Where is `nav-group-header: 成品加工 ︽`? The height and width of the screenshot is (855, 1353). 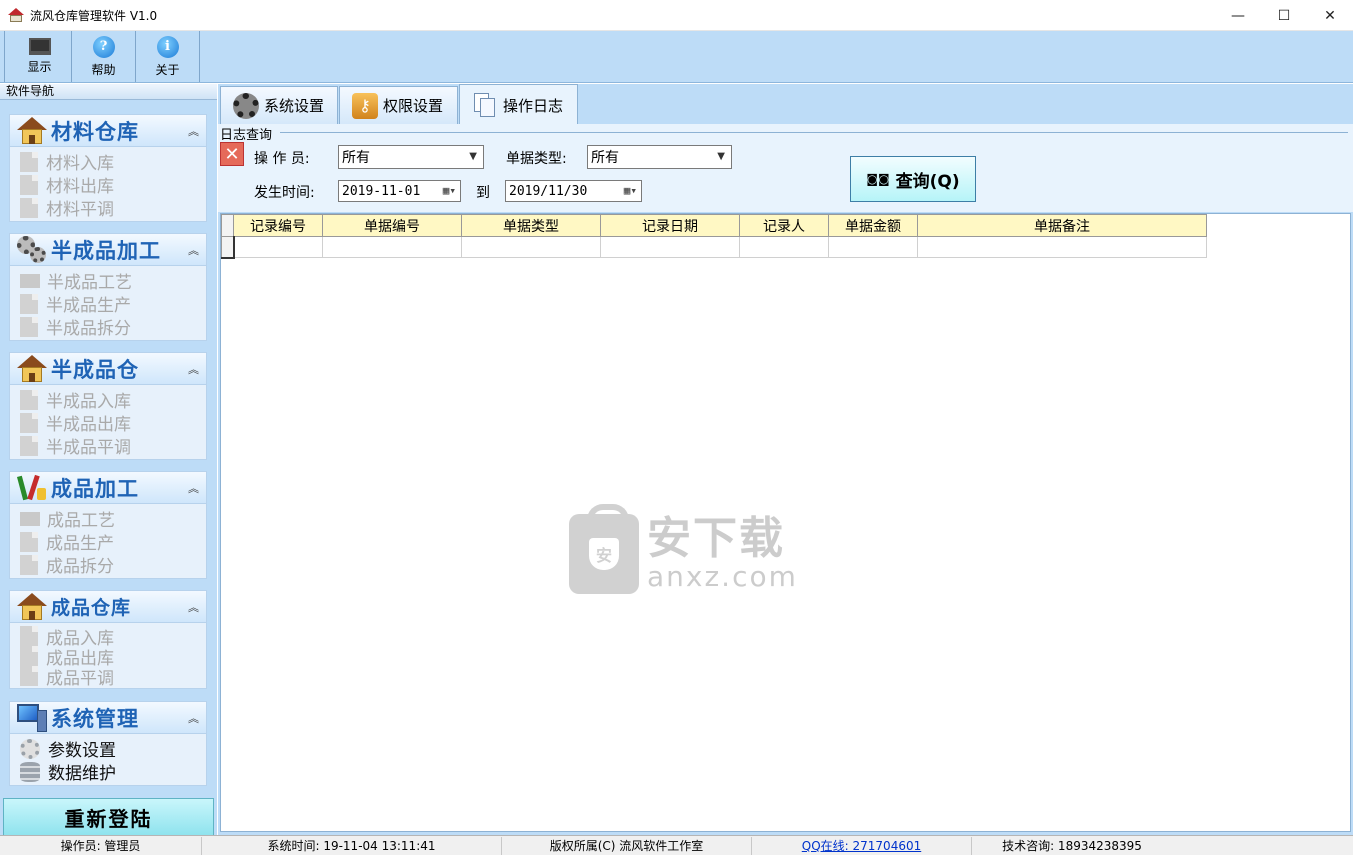 nav-group-header: 成品加工 ︽ is located at coordinates (108, 487).